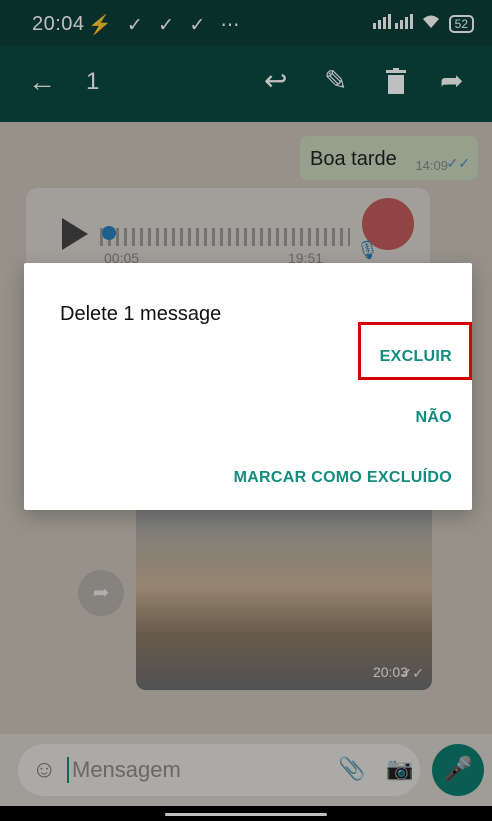 The height and width of the screenshot is (821, 492). Describe the element at coordinates (434, 418) in the screenshot. I see `cancel-button: NÃO` at that location.